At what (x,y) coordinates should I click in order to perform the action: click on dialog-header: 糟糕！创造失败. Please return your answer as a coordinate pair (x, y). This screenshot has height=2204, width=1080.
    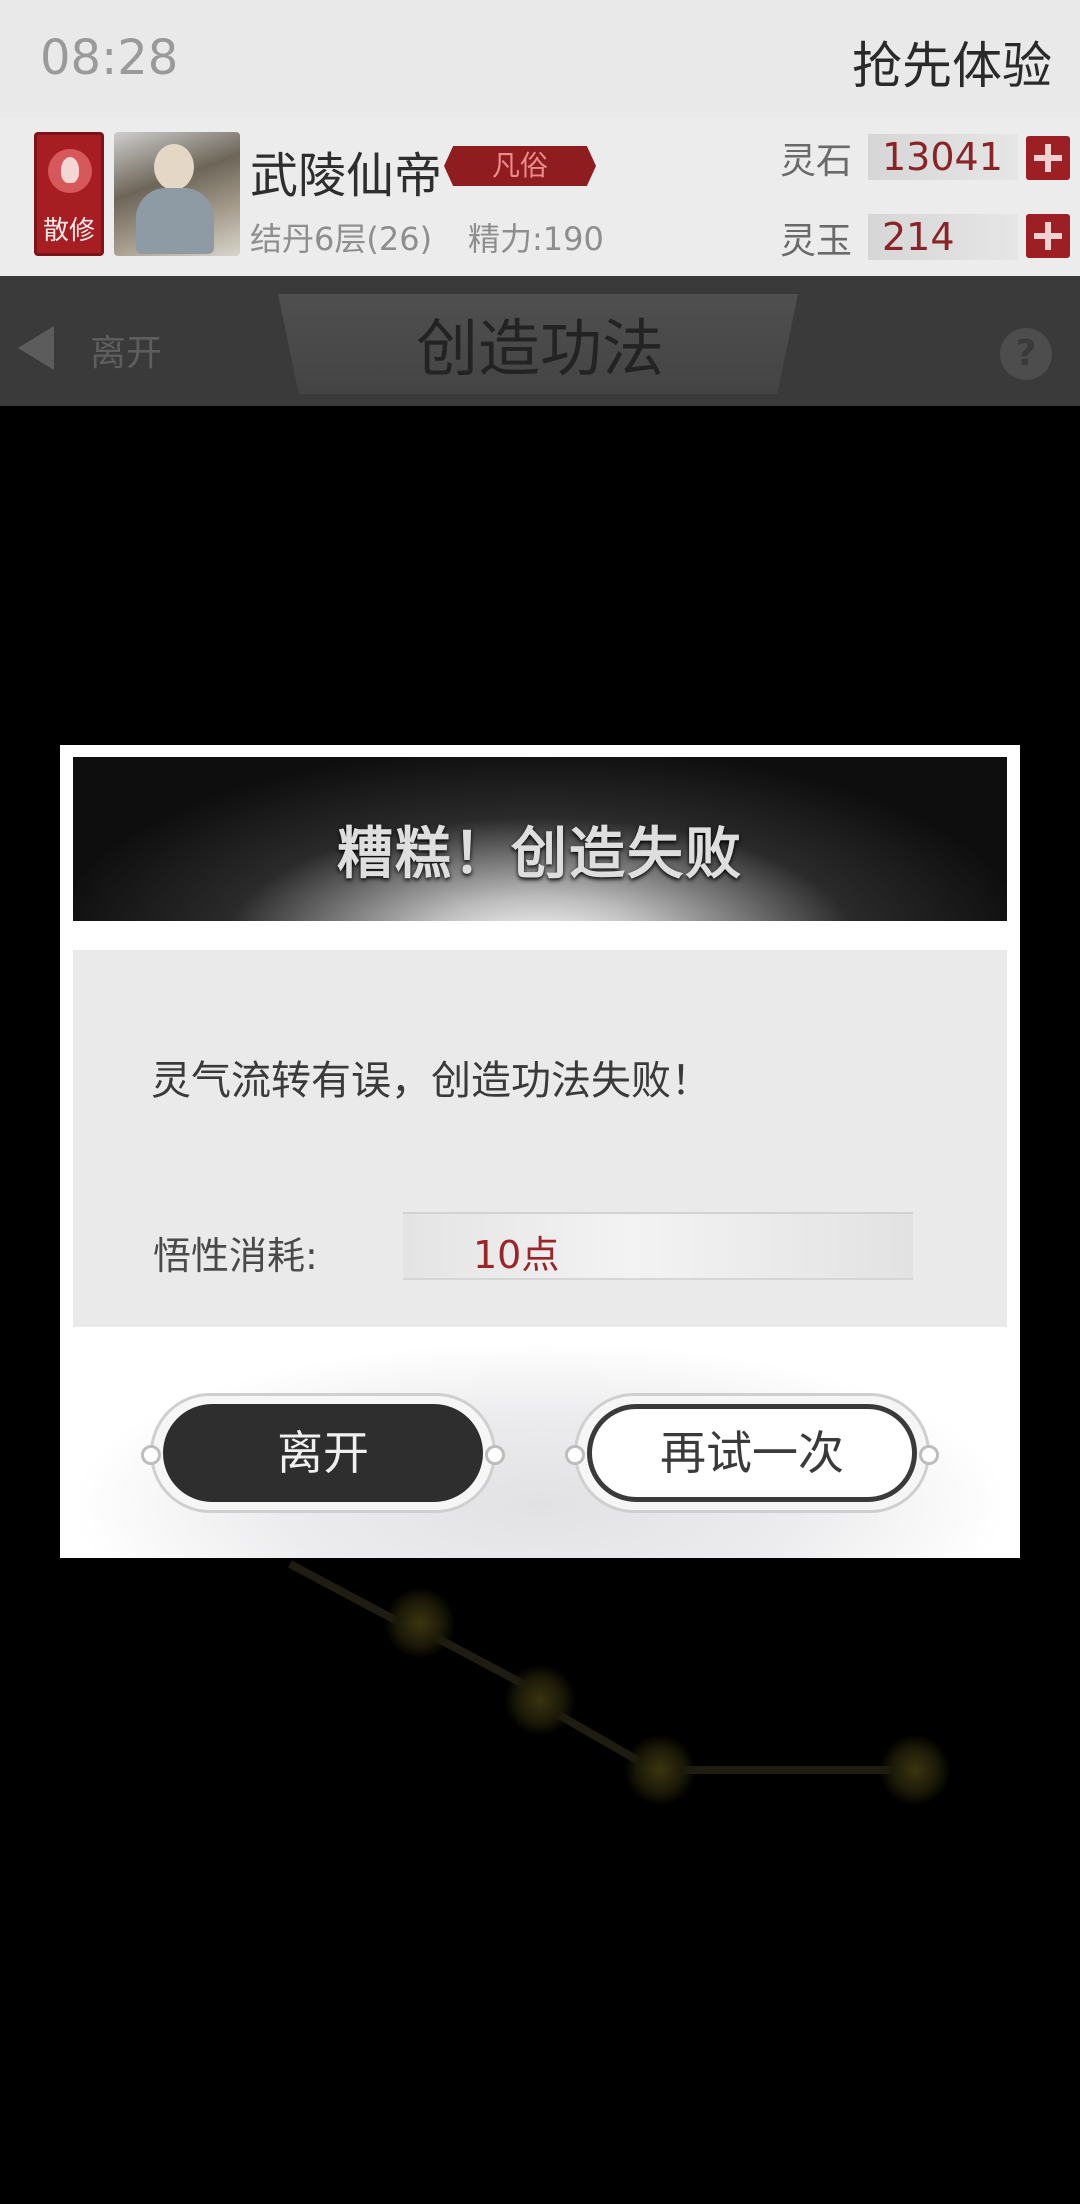
    Looking at the image, I should click on (540, 839).